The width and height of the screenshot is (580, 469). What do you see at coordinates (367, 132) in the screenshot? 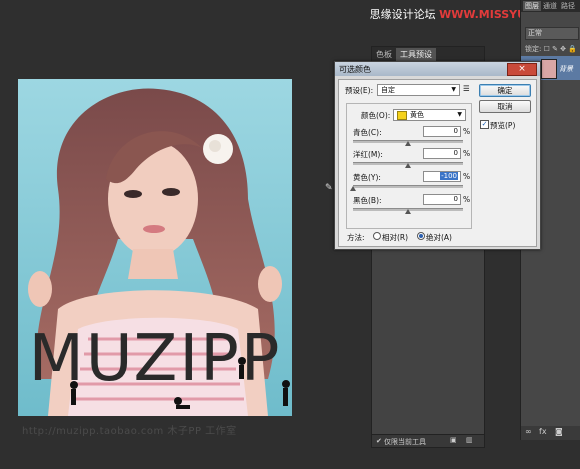
I see `cyan-label: 青色(C):` at bounding box center [367, 132].